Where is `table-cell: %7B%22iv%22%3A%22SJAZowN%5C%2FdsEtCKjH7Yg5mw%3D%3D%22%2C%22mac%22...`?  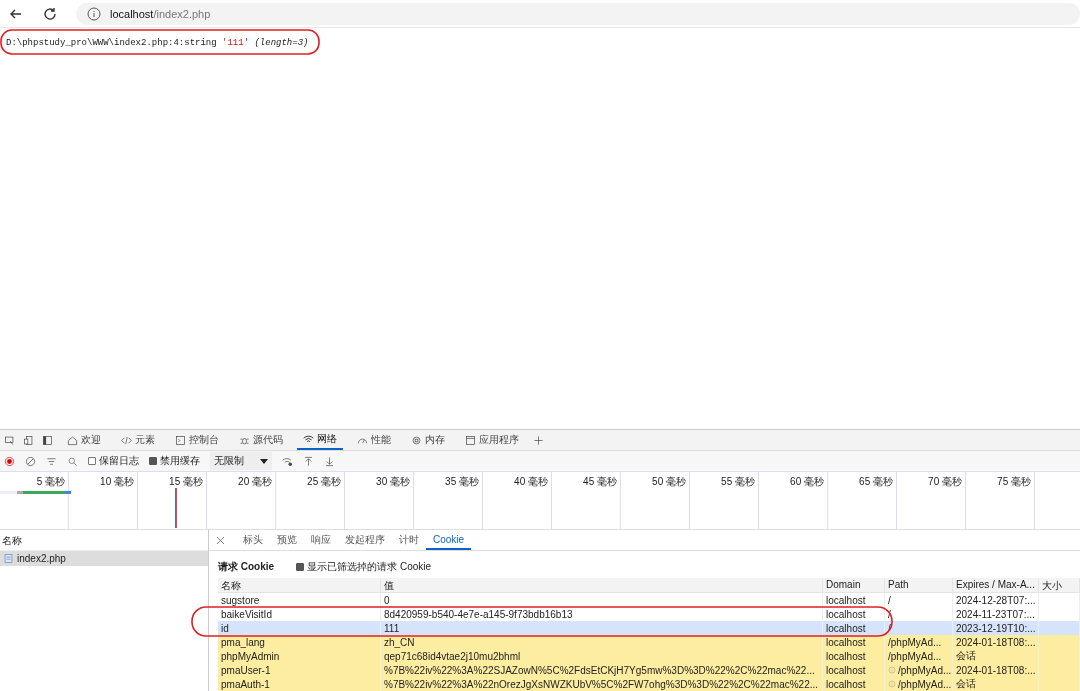
table-cell: %7B%22iv%22%3A%22SJAZowN%5C%2FdsEtCKjH7Yg5mw%3D%3D%22%2C%22mac%22... is located at coordinates (602, 670).